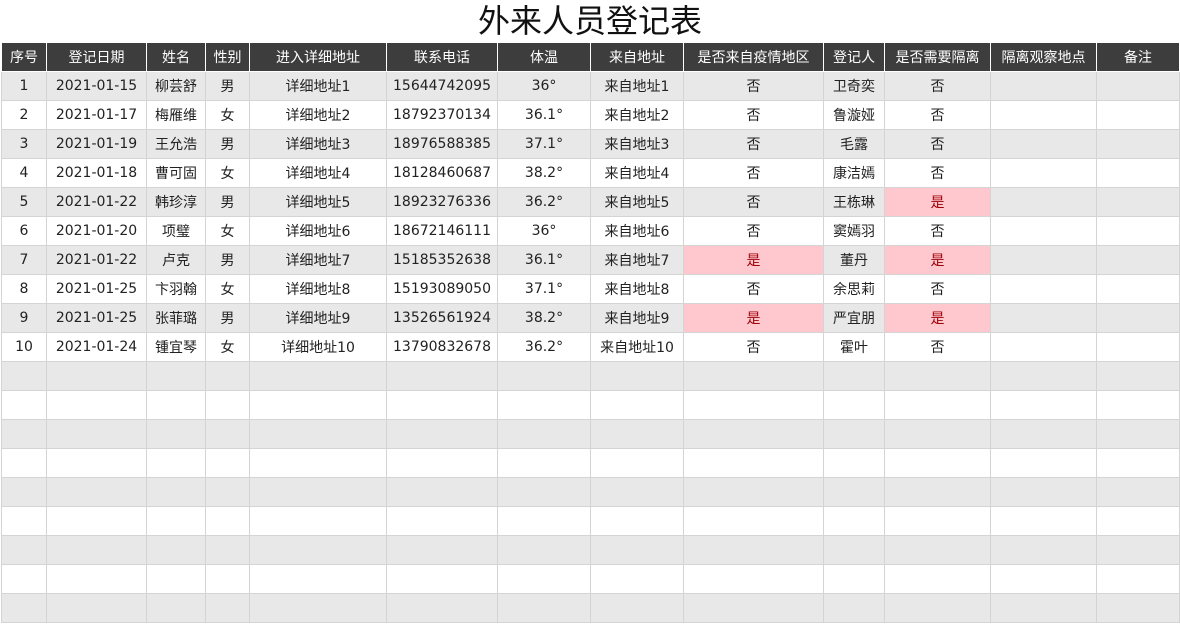 This screenshot has width=1180, height=624. Describe the element at coordinates (24, 144) in the screenshot. I see `cell-seq: 3` at that location.